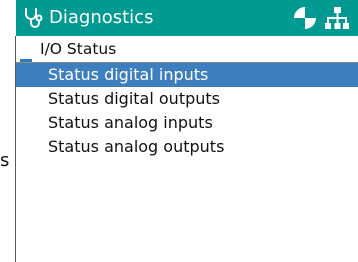 The width and height of the screenshot is (358, 262). What do you see at coordinates (5, 160) in the screenshot?
I see `clipped-side-text: s` at bounding box center [5, 160].